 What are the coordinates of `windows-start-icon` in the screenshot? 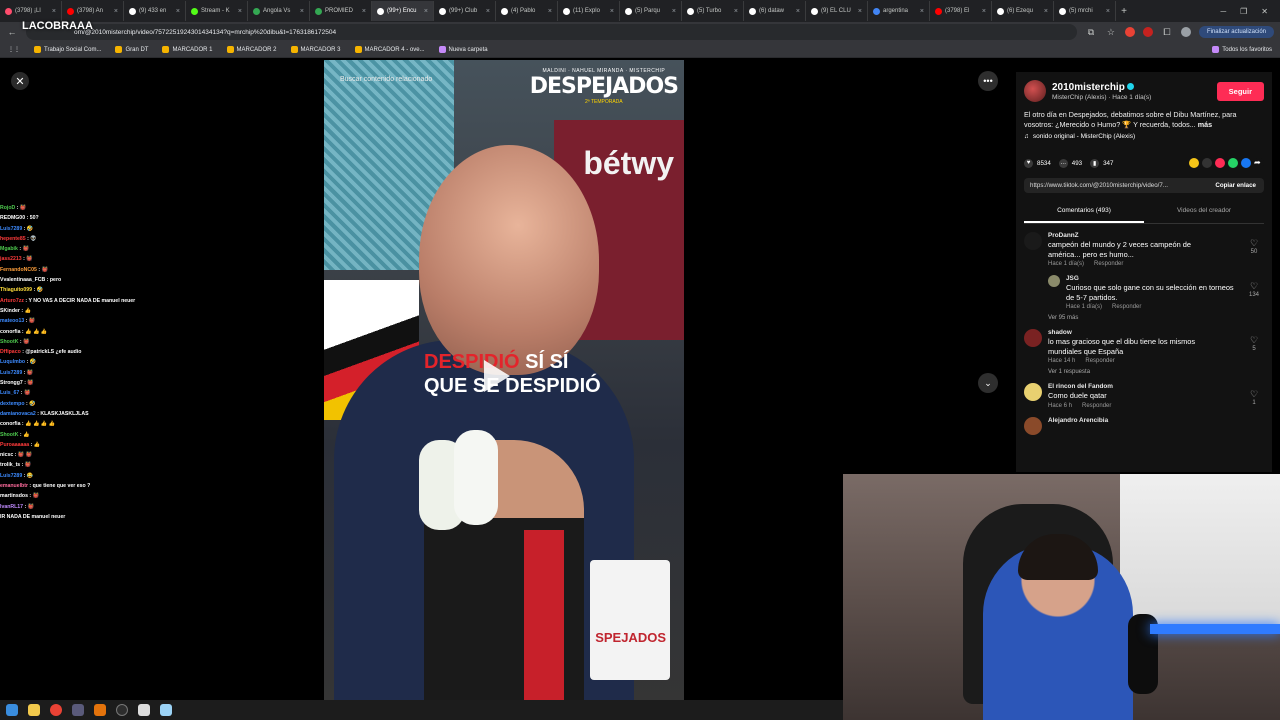 It's located at (12, 710).